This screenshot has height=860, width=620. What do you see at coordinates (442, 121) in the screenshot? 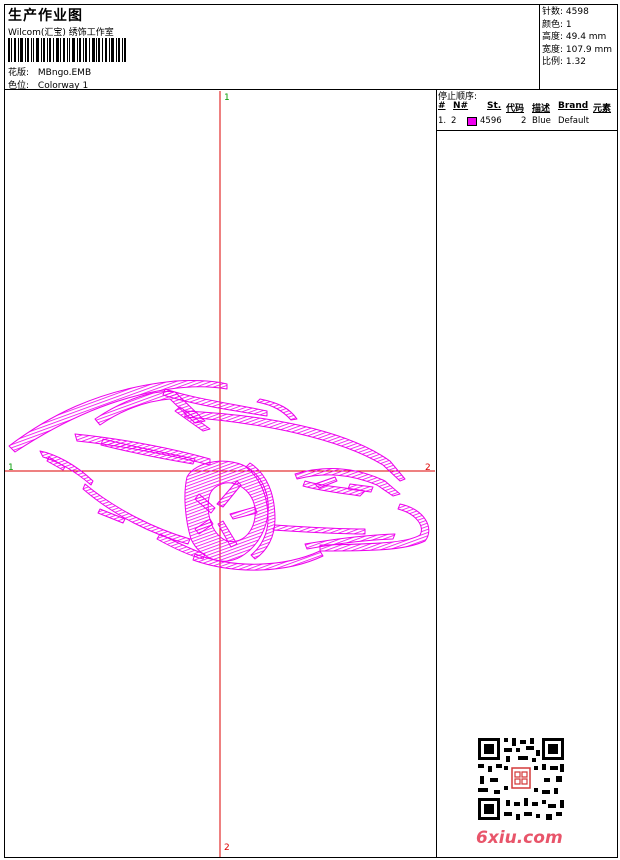
I see `row-index: 1.` at bounding box center [442, 121].